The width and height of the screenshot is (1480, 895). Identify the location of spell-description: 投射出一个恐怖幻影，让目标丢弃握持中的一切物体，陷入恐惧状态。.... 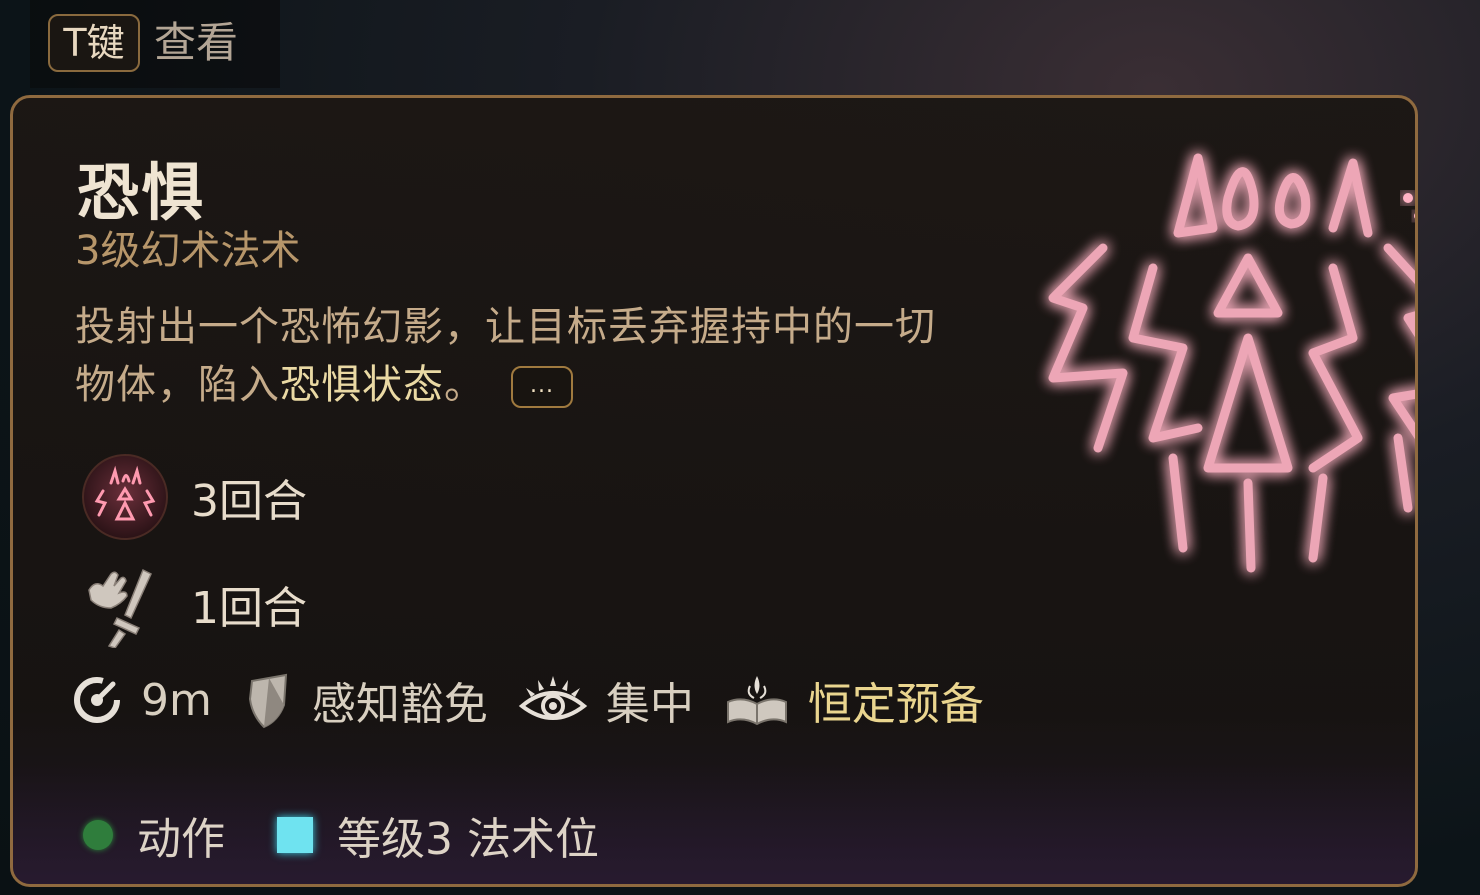
(525, 356).